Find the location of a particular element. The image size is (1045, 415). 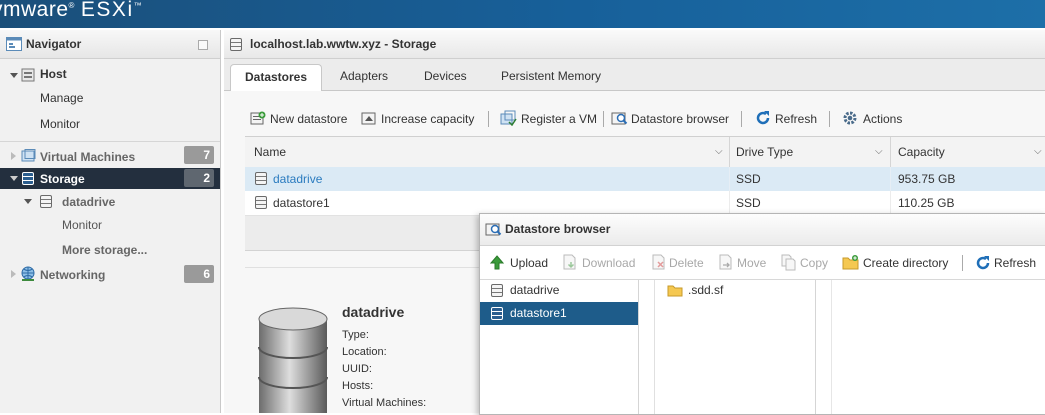

page-title: localhost.lab.wwtw.xyz - Storage is located at coordinates (343, 44).